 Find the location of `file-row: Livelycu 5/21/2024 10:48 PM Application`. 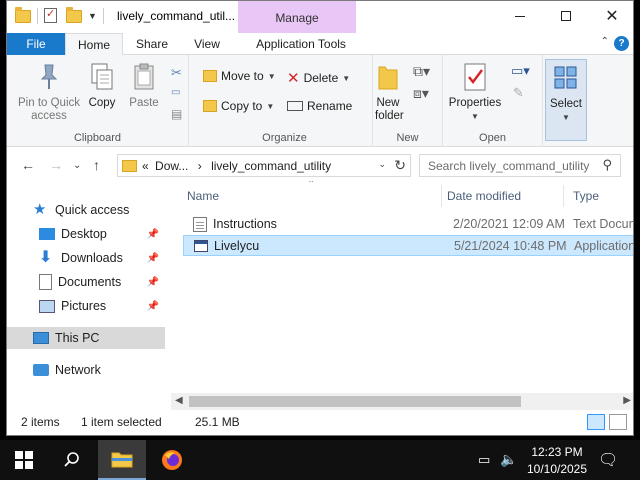

file-row: Livelycu 5/21/2024 10:48 PM Application is located at coordinates (408, 245).